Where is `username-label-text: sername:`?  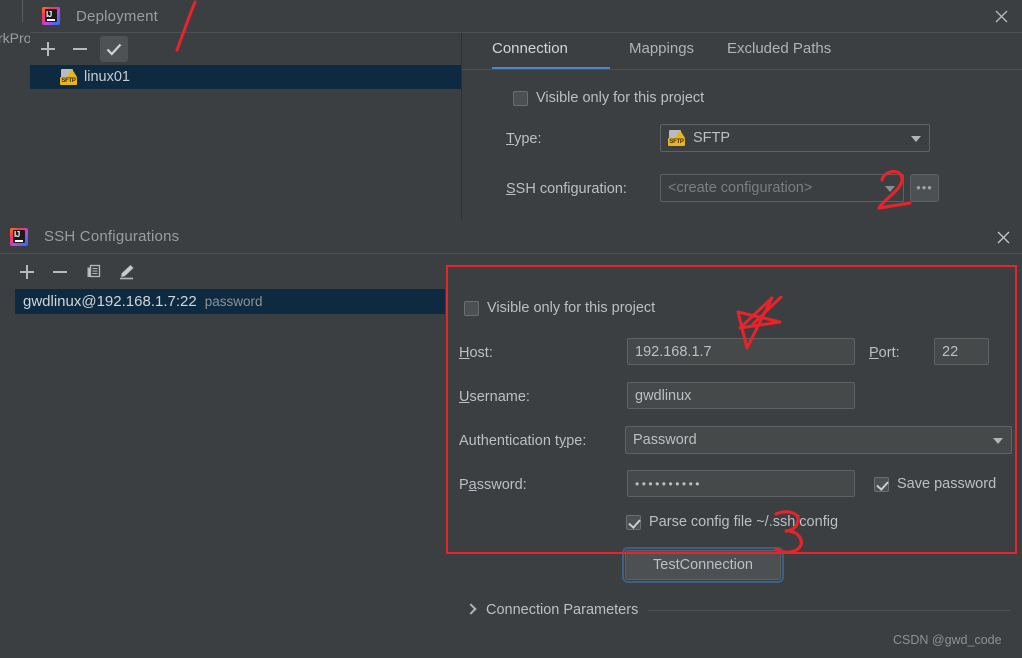 username-label-text: sername: is located at coordinates (499, 397).